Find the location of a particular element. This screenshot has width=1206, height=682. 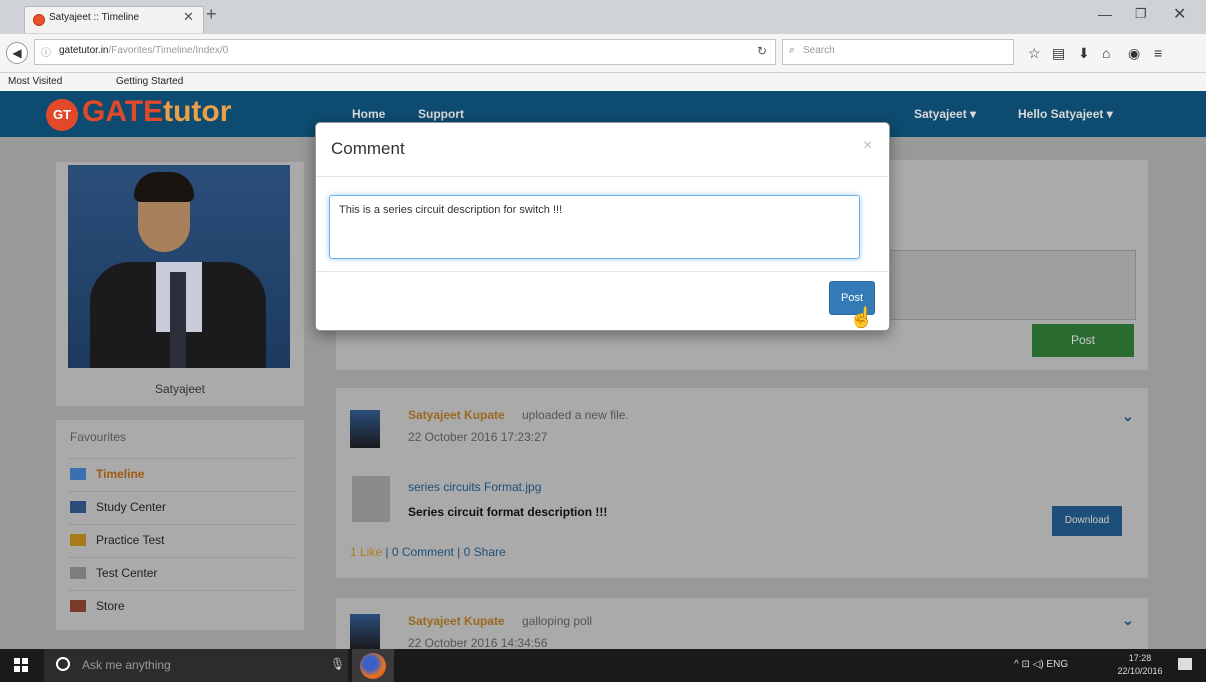

photo-hair is located at coordinates (164, 187).